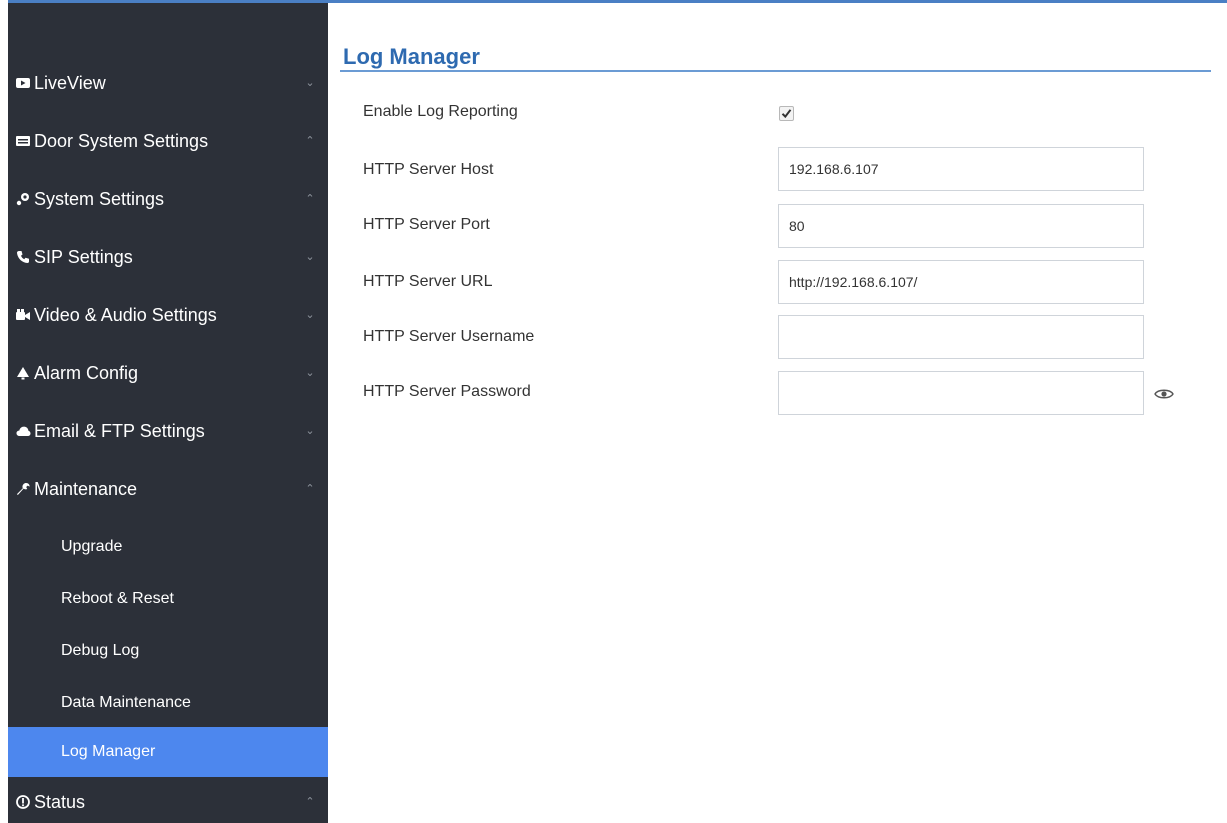 This screenshot has width=1227, height=823. I want to click on enable-log-reporting-checkbox, so click(786, 113).